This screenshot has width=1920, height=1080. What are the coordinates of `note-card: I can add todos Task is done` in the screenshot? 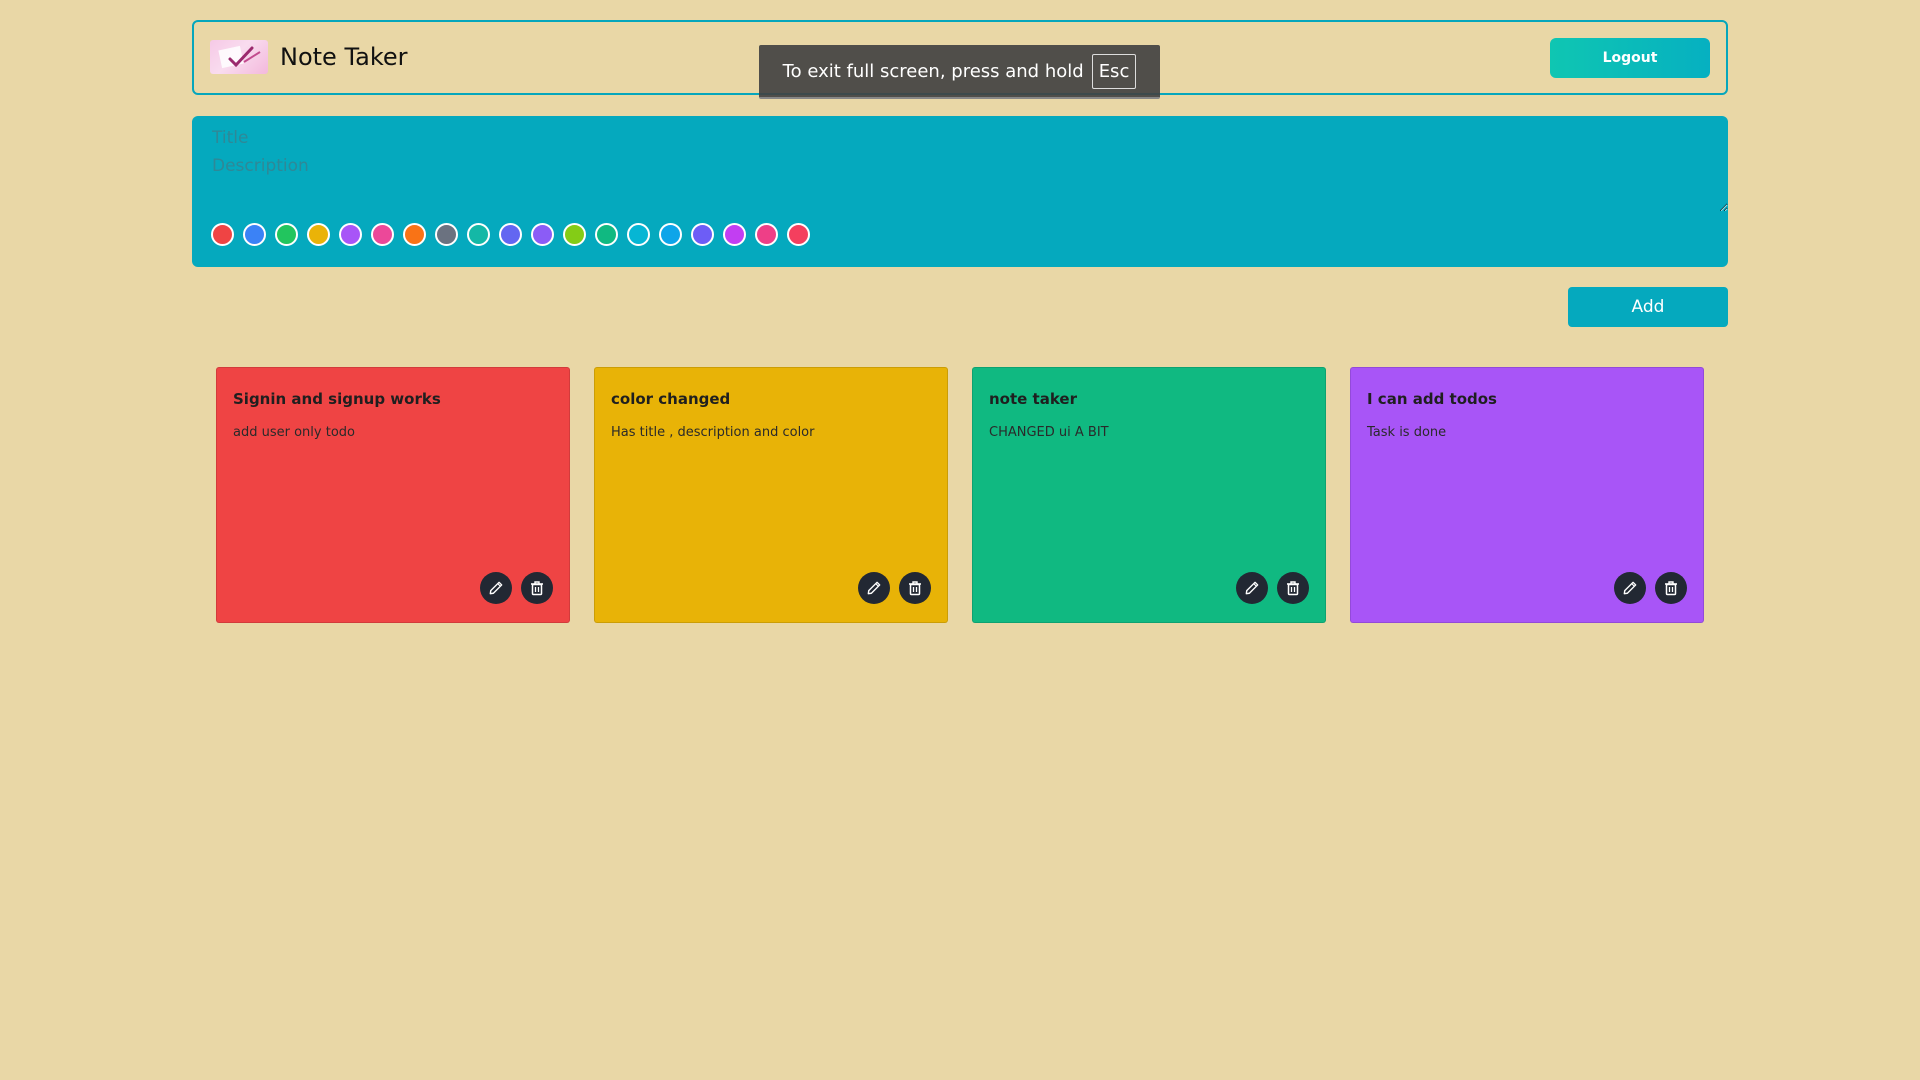 It's located at (1527, 495).